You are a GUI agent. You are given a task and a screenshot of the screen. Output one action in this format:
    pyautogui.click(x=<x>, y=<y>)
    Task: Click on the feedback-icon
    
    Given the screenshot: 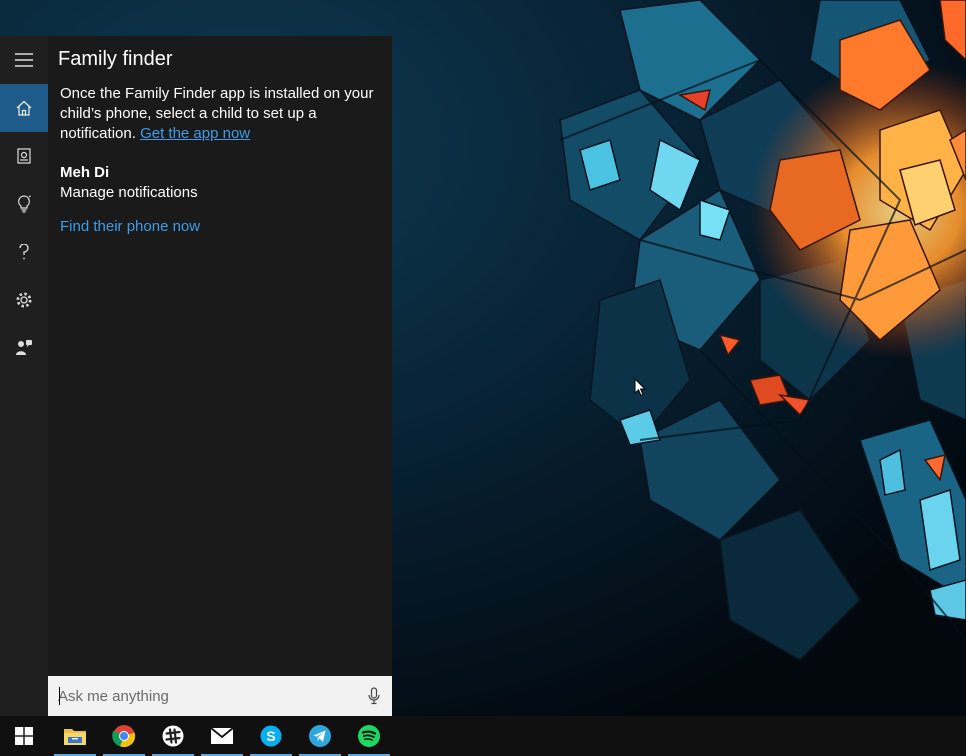 What is the action you would take?
    pyautogui.click(x=24, y=348)
    